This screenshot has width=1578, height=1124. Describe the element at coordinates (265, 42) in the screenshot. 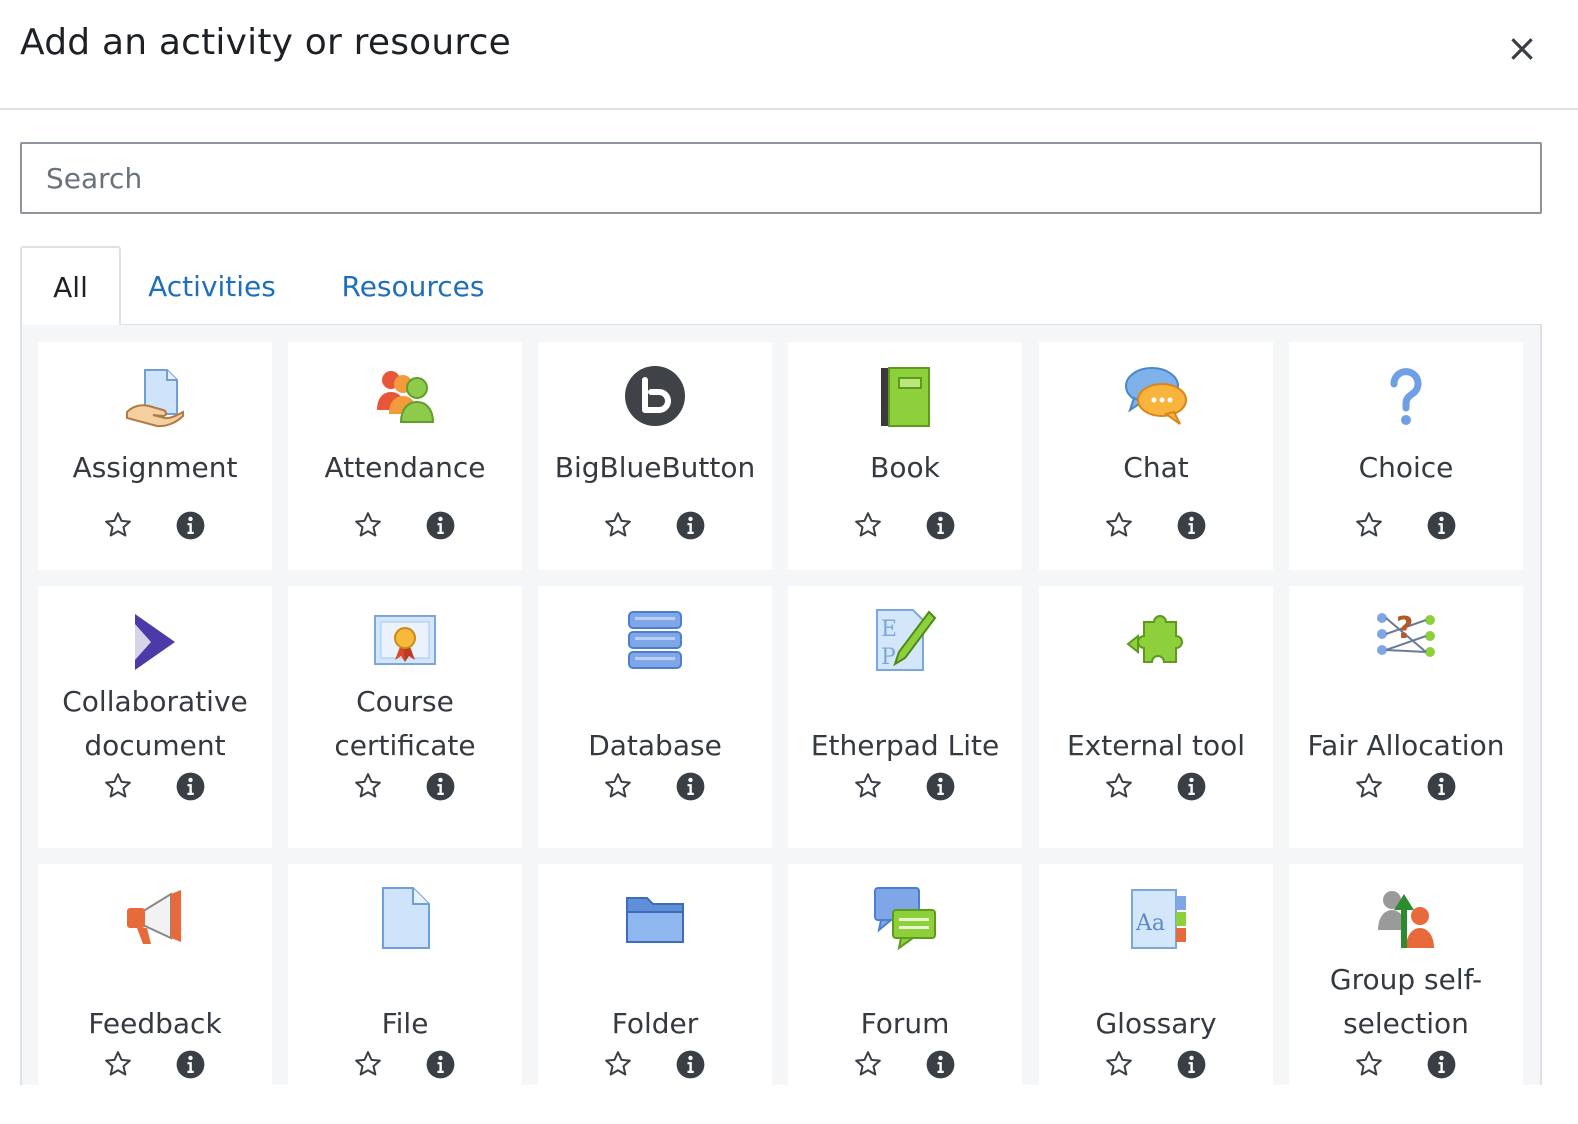

I see `modal-title: Add an activity or resource` at that location.